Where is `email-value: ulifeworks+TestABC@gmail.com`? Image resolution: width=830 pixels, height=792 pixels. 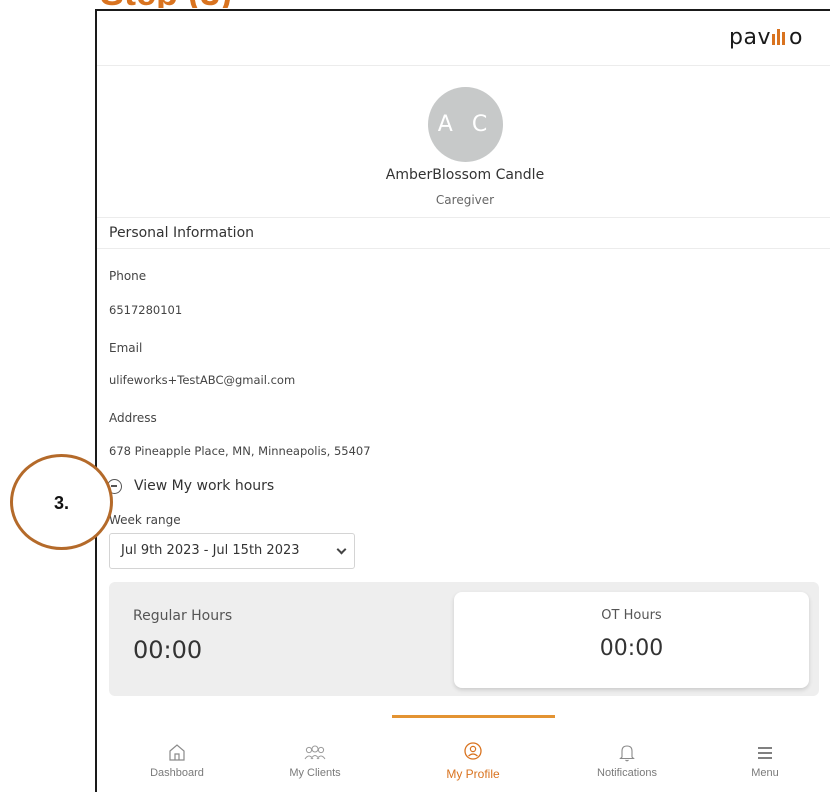
email-value: ulifeworks+TestABC@gmail.com is located at coordinates (202, 380).